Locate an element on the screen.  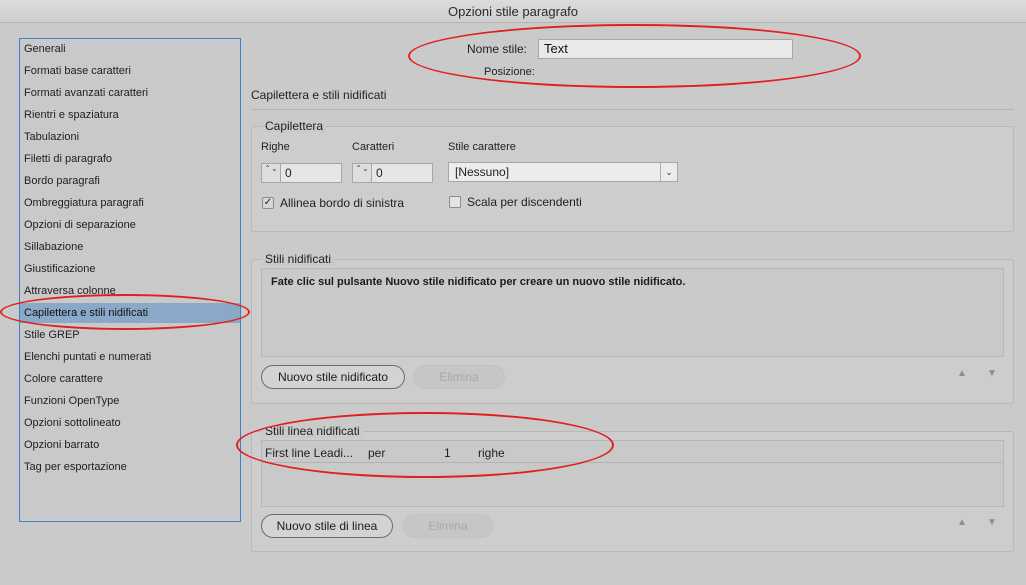
sidebar-item-sillabazione: Sillabazione is located at coordinates (130, 247).